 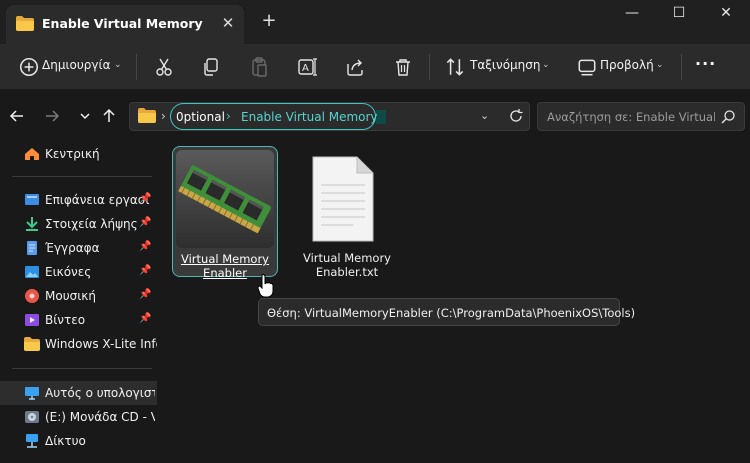 I want to click on this-pc-icon, so click(x=32, y=393).